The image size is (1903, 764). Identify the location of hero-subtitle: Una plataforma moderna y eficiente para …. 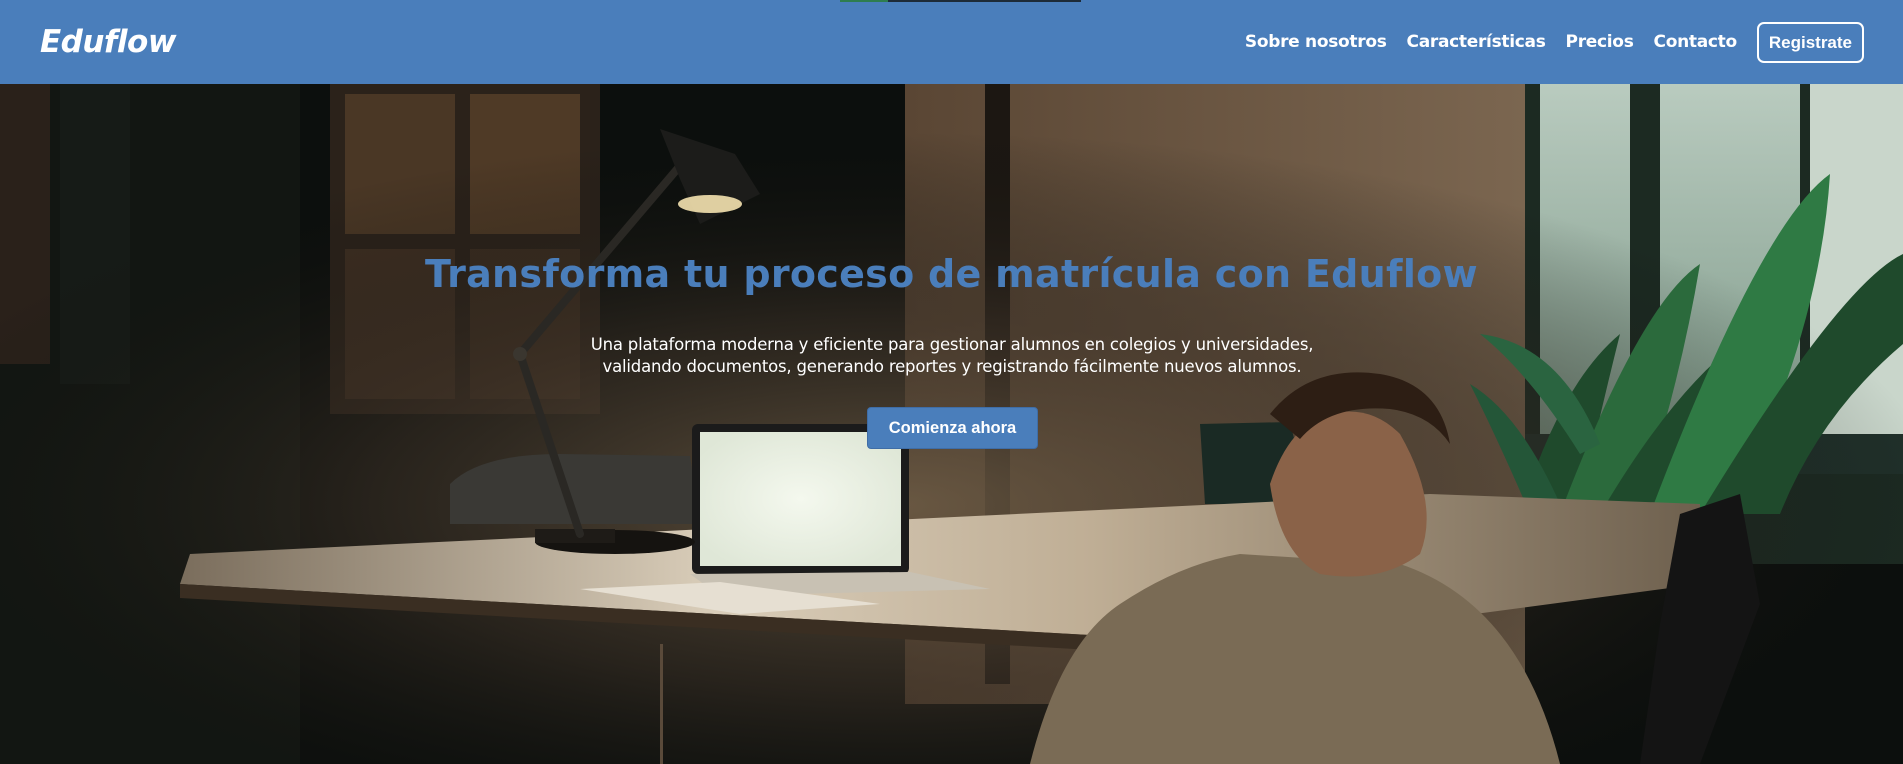
(952, 355).